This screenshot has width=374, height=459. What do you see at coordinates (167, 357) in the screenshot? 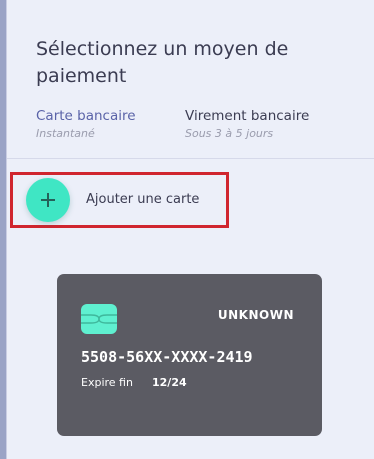
I see `card-number: 5508-56XX-XXXX-2419` at bounding box center [167, 357].